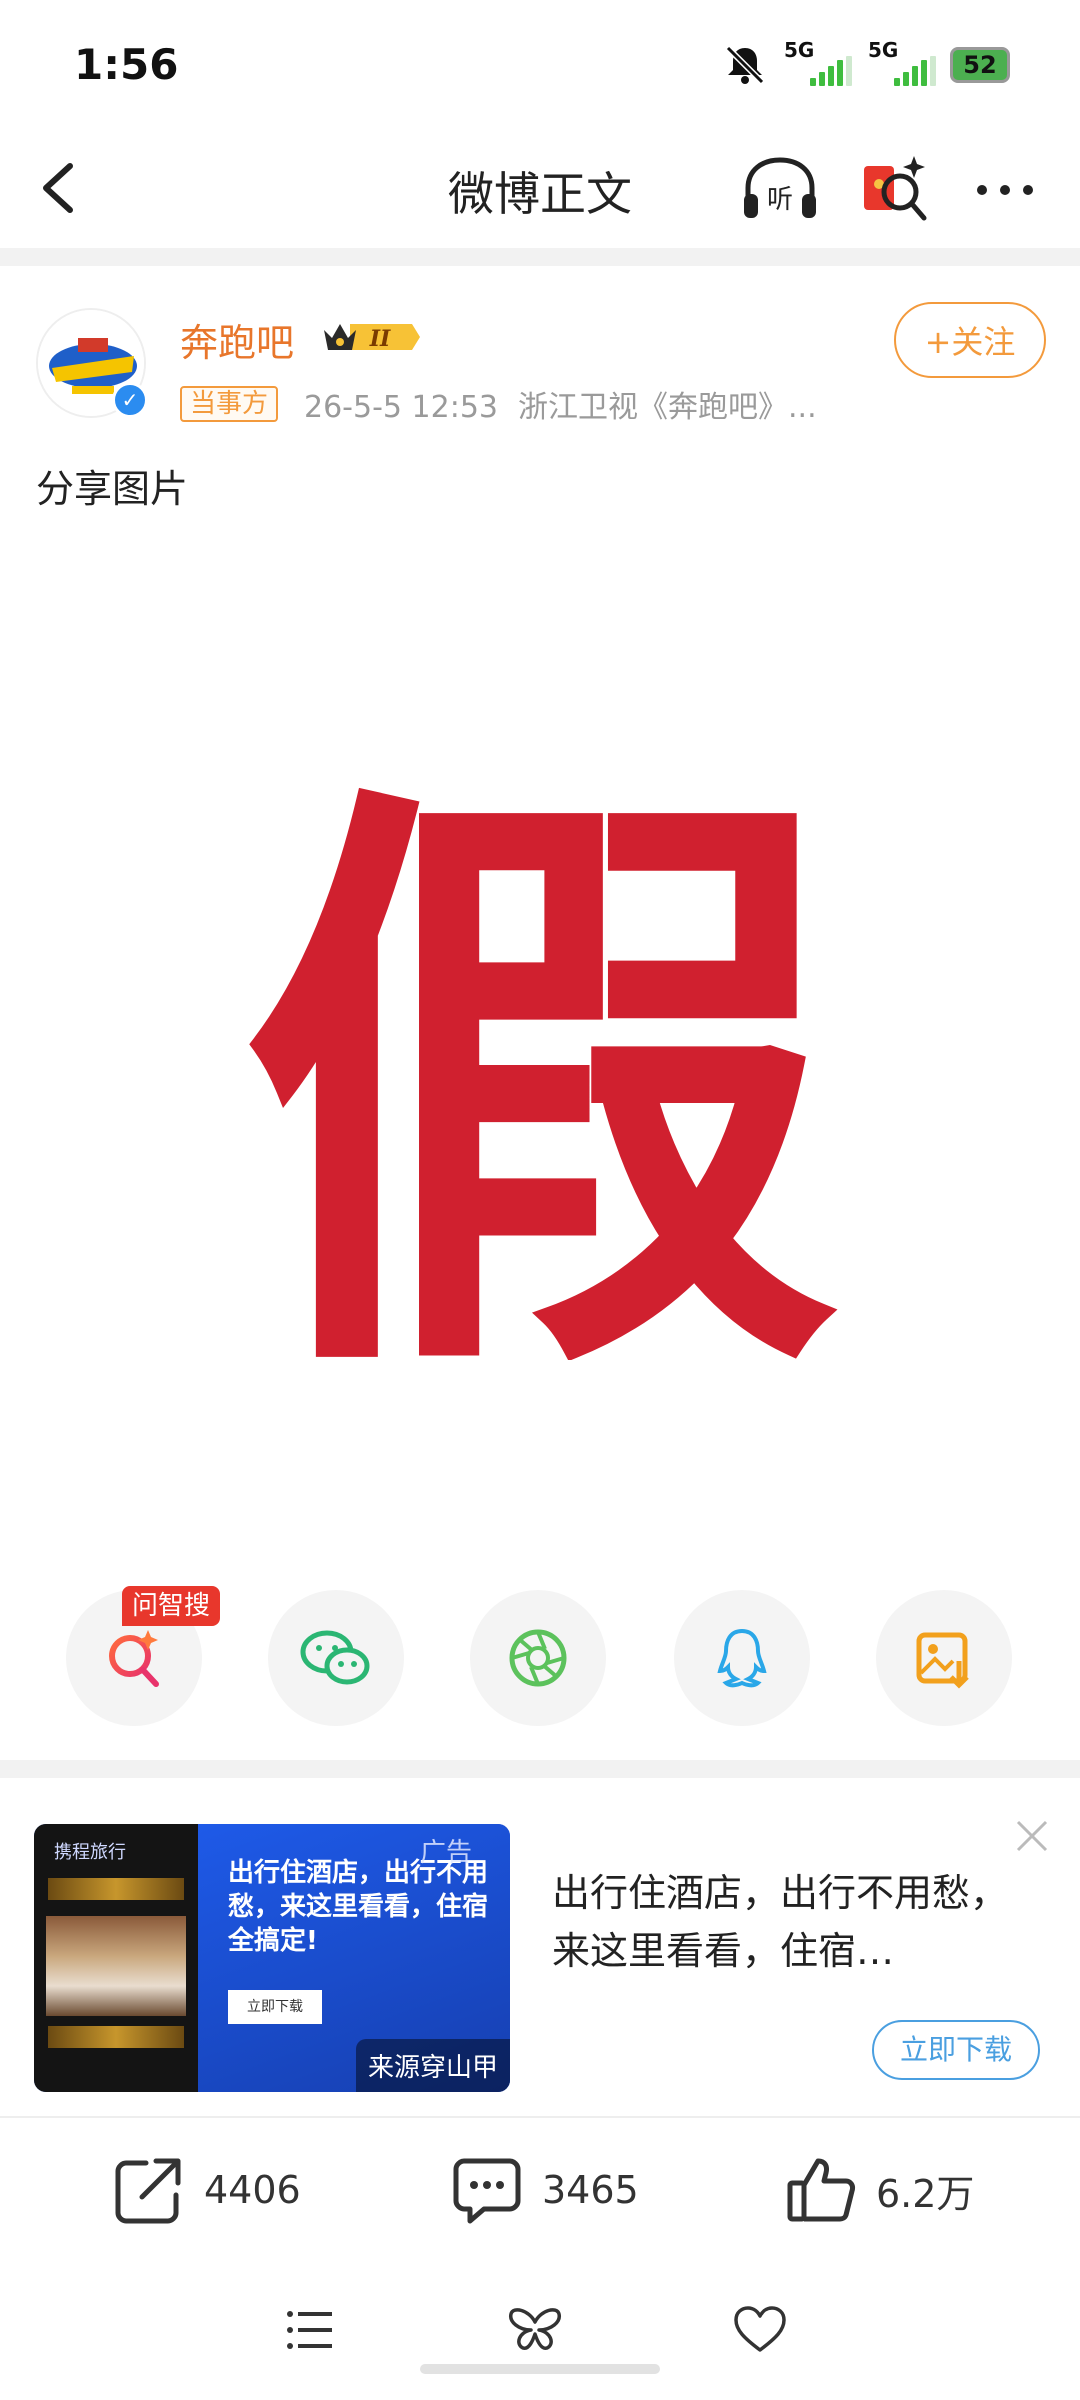 The image size is (1080, 2400). Describe the element at coordinates (116, 1966) in the screenshot. I see `ad-hotel-room-photo` at that location.